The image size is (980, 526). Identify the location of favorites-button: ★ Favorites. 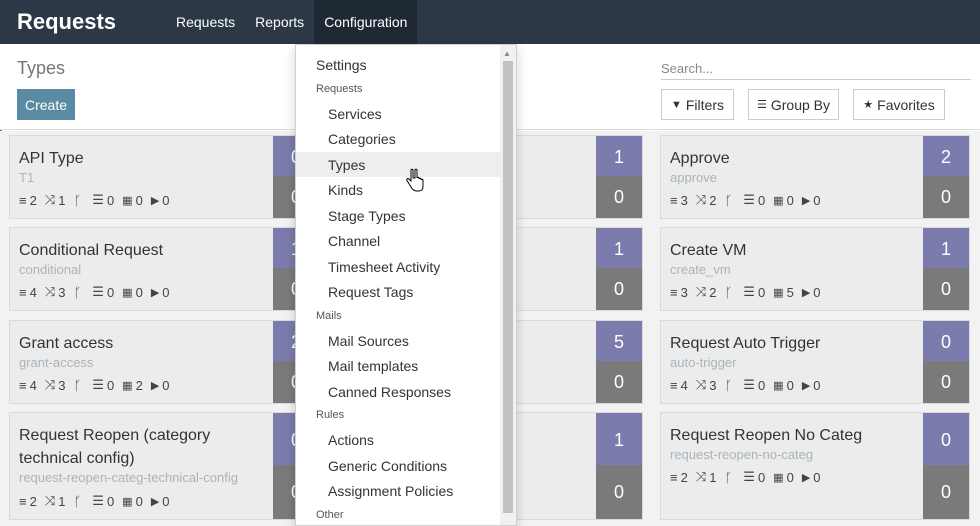
(899, 104).